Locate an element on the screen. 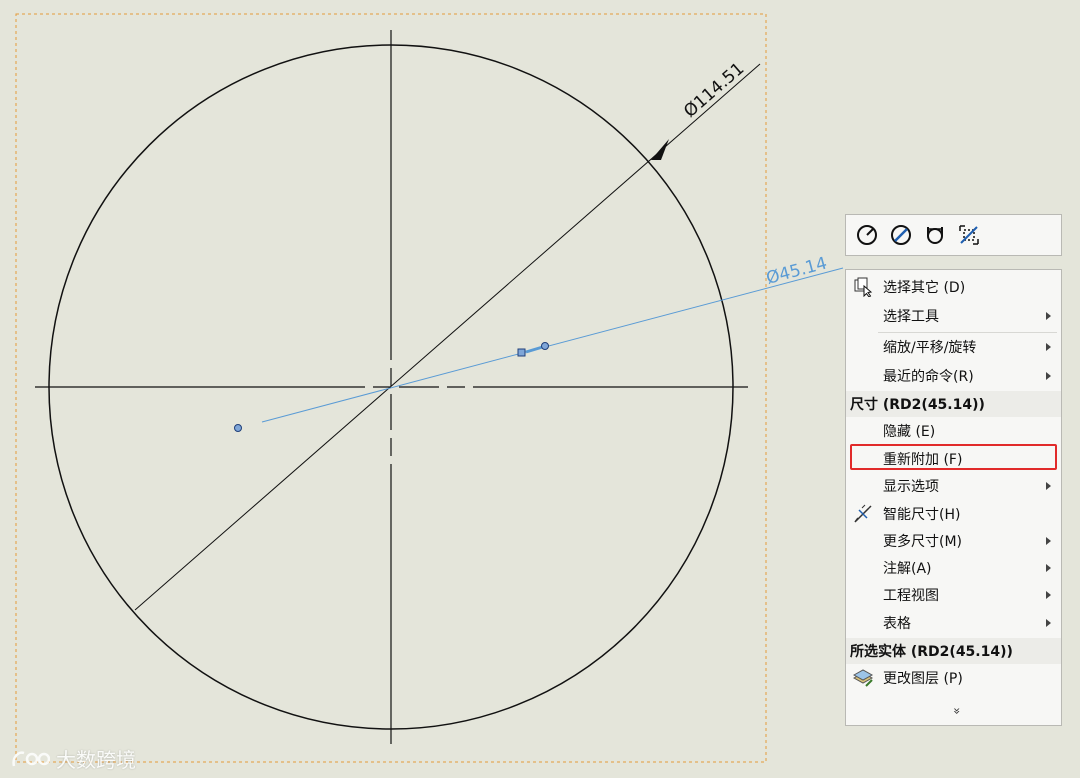 The image size is (1080, 778). menu-item-reattach: 重新附加 (F) is located at coordinates (953, 459).